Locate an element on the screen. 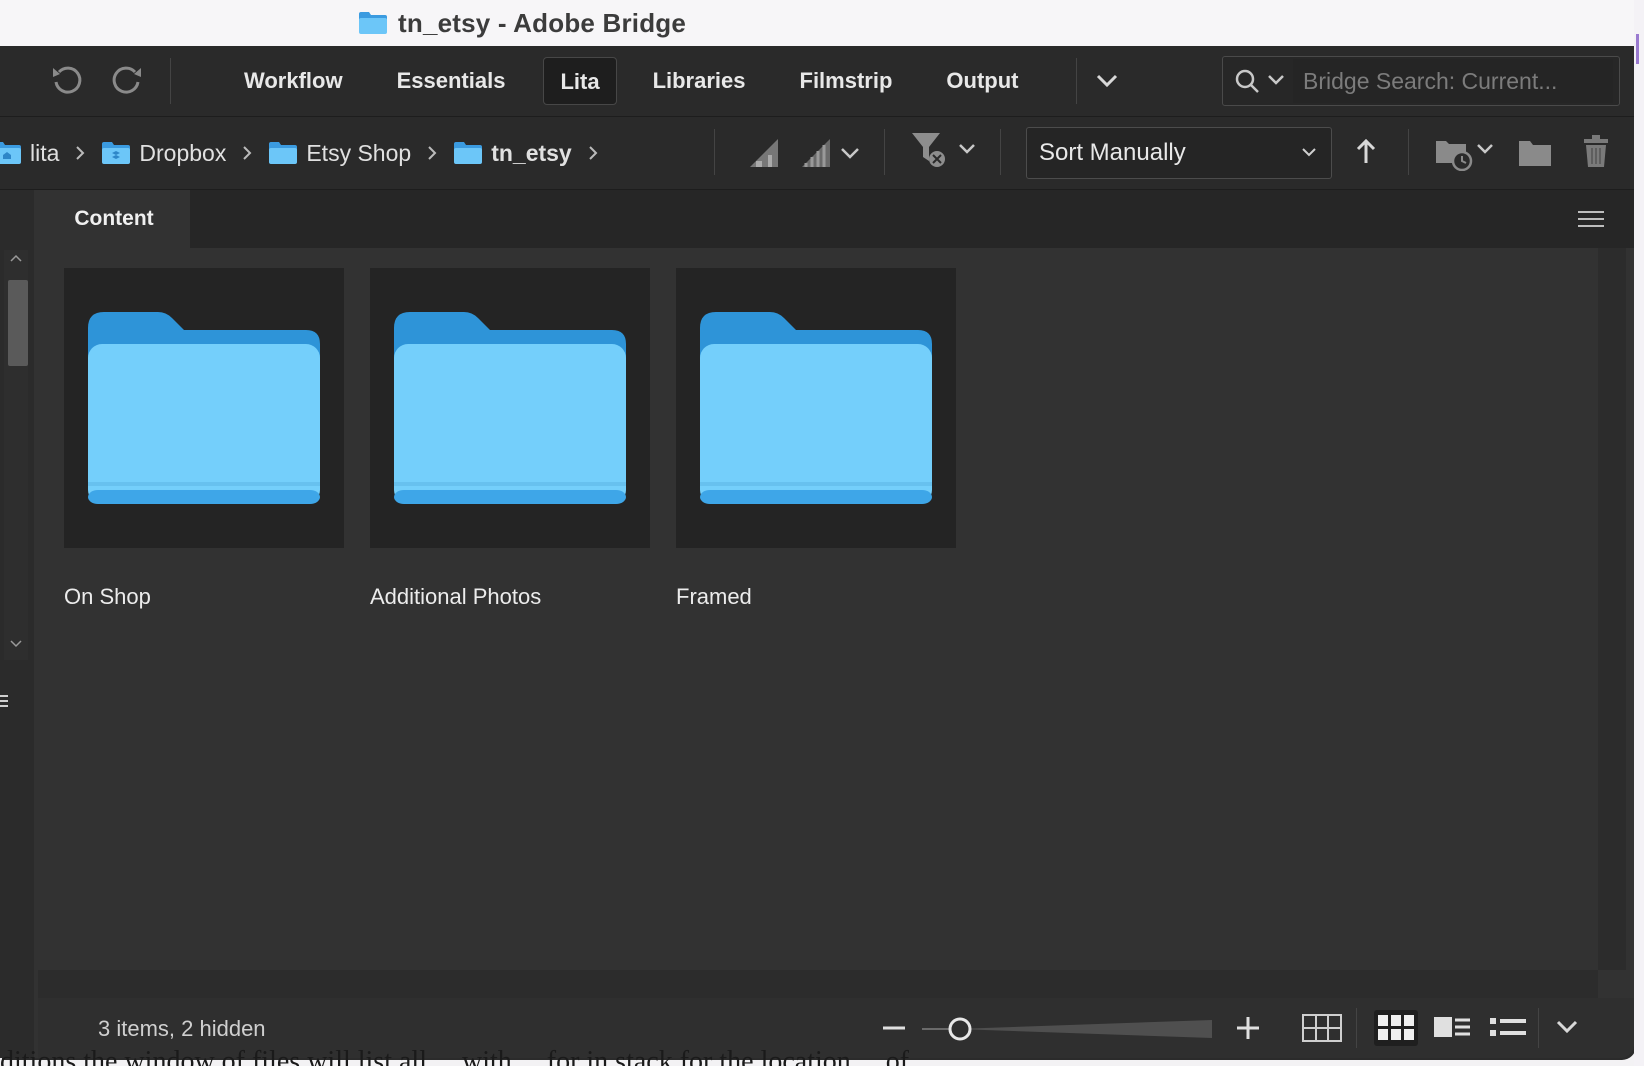 Image resolution: width=1644 pixels, height=1066 pixels. thumbnail-size-slider is located at coordinates (1067, 1029).